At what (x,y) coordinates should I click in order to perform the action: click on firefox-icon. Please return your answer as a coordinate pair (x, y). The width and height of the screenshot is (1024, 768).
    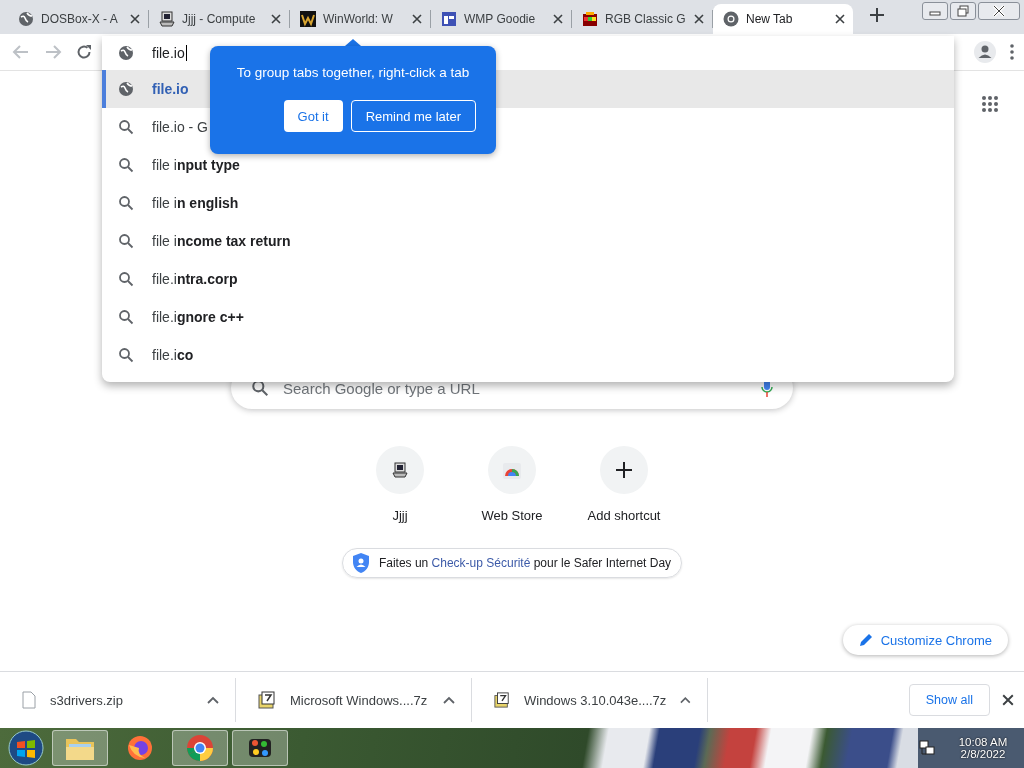
    Looking at the image, I should click on (140, 748).